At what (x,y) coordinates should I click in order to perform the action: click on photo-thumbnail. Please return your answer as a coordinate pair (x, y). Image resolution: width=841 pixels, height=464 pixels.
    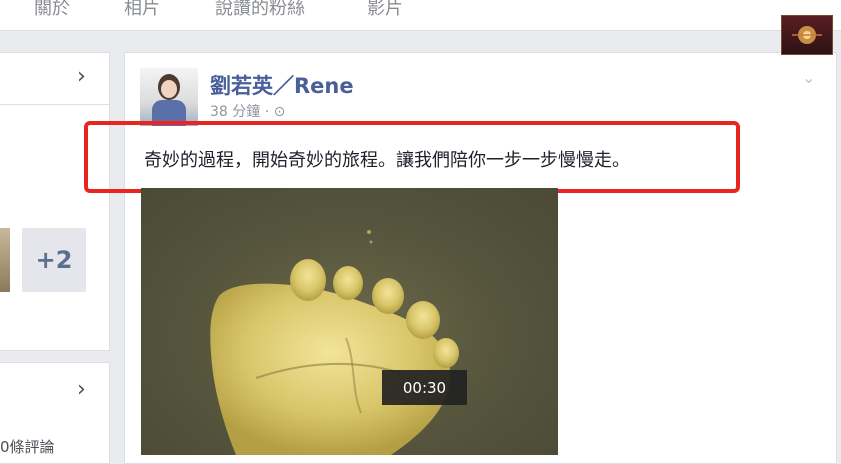
    Looking at the image, I should click on (5, 260).